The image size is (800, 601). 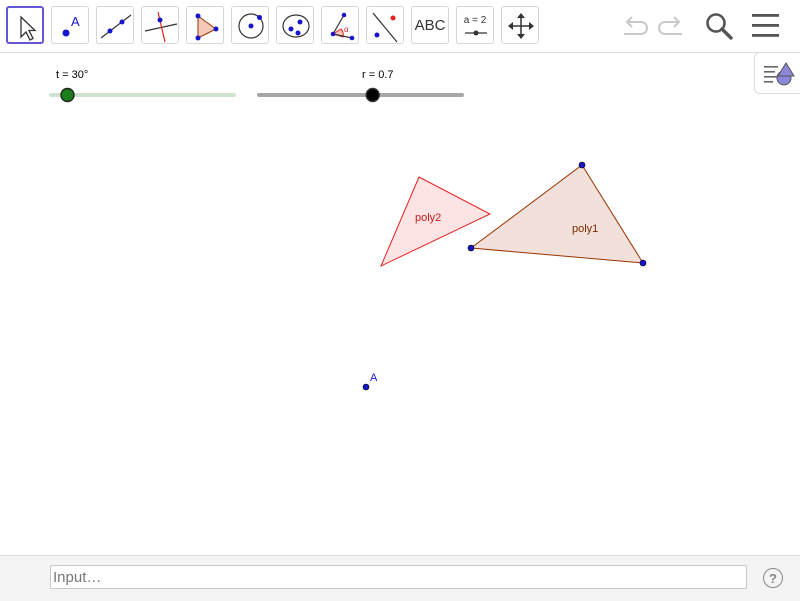 I want to click on redo-button, so click(x=671, y=25).